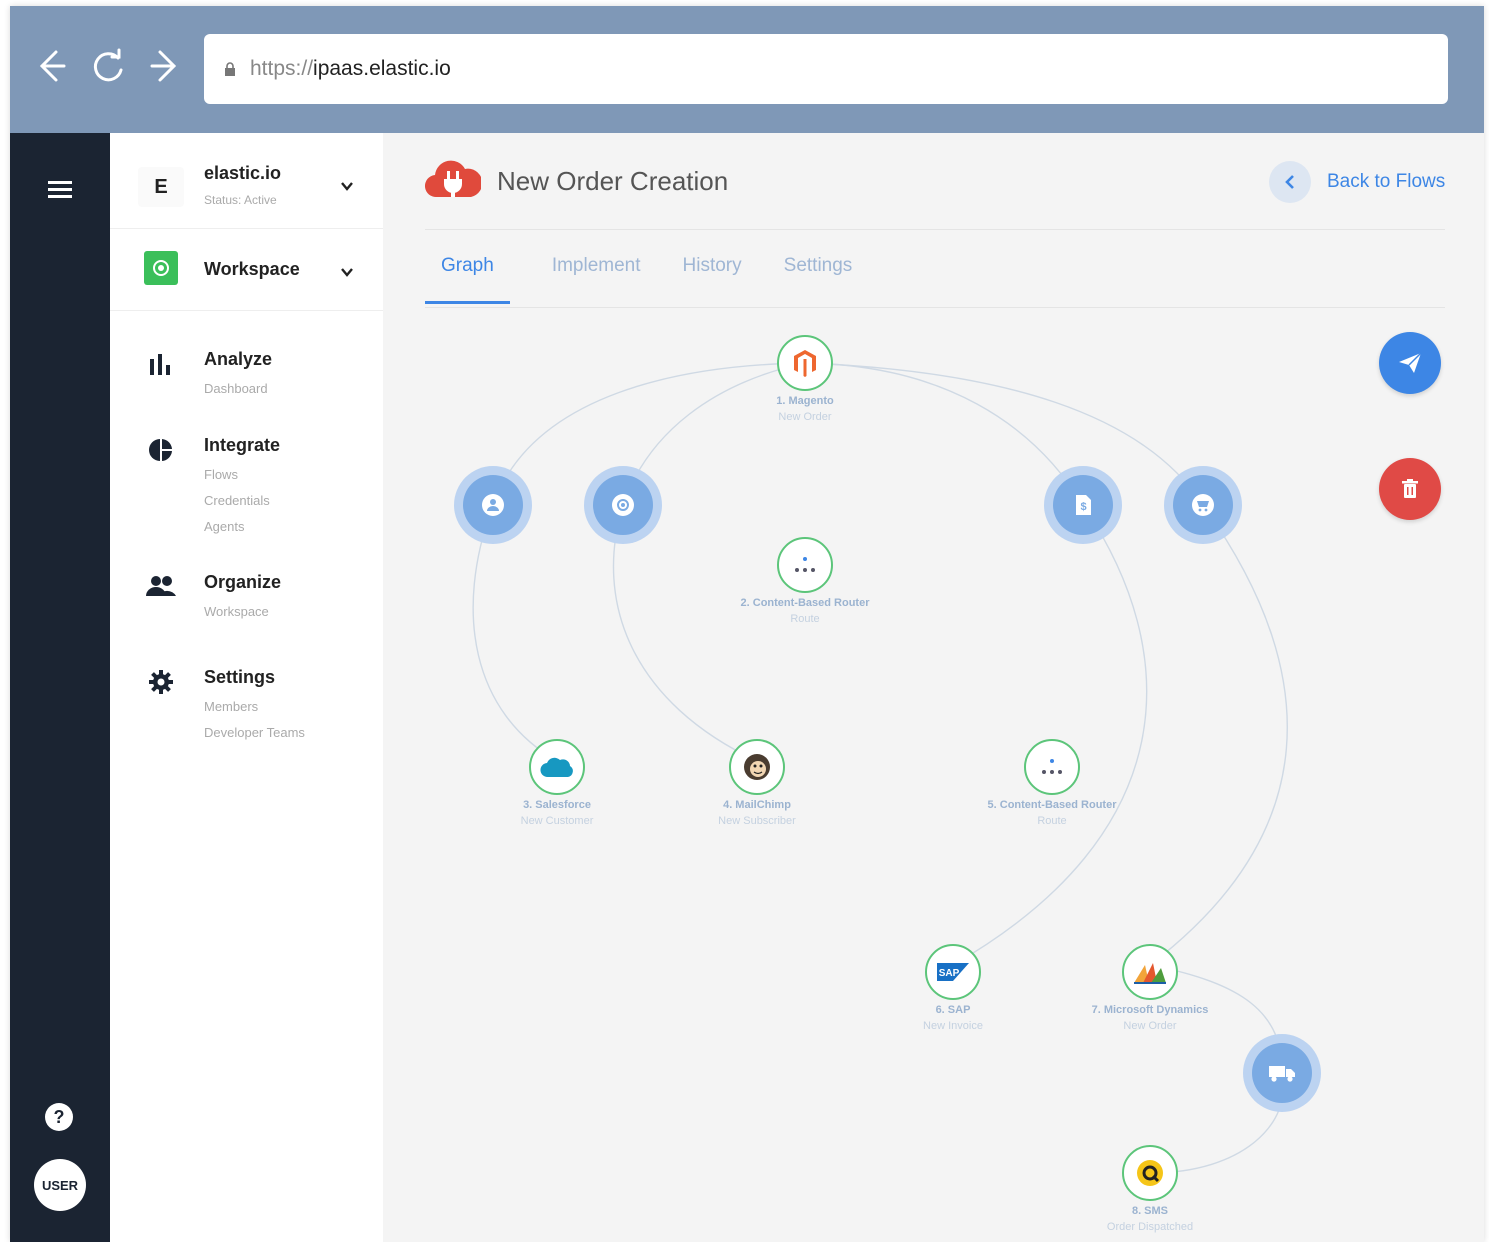 The image size is (1489, 1242). I want to click on back-to-flows-label: Back to Flows, so click(1386, 181).